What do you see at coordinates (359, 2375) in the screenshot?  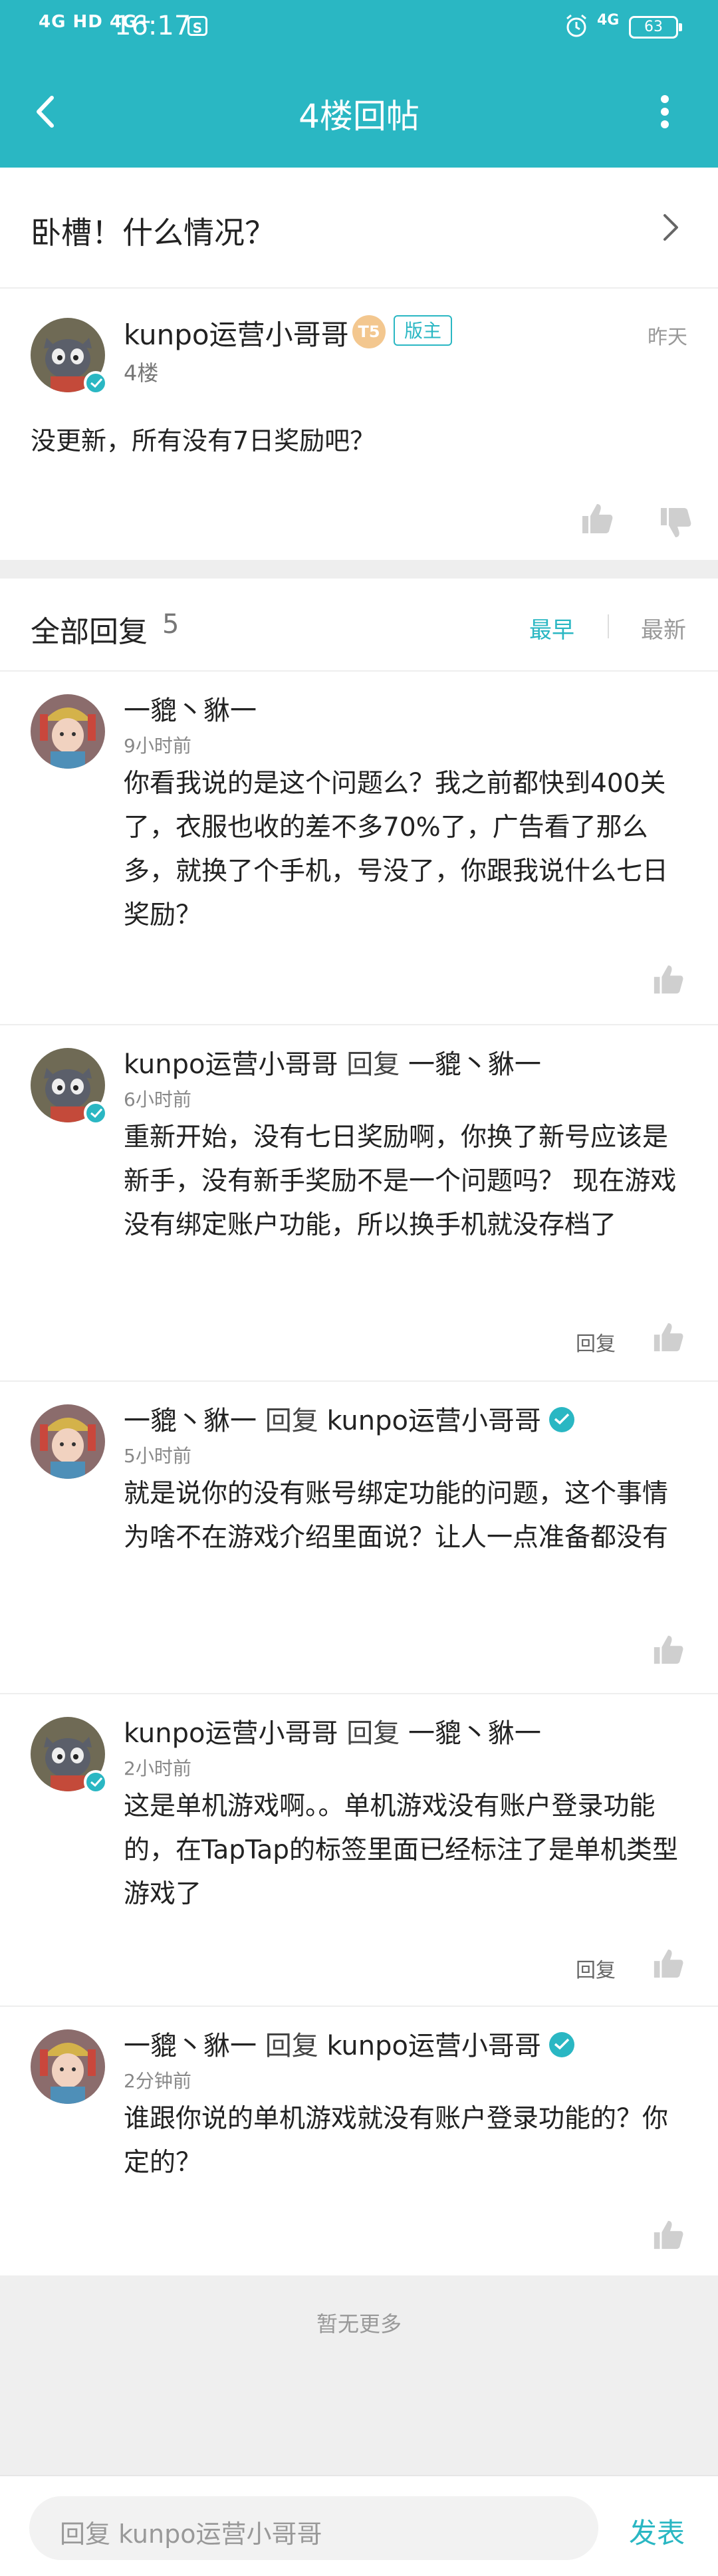 I see `end-of-list: 暂无更多` at bounding box center [359, 2375].